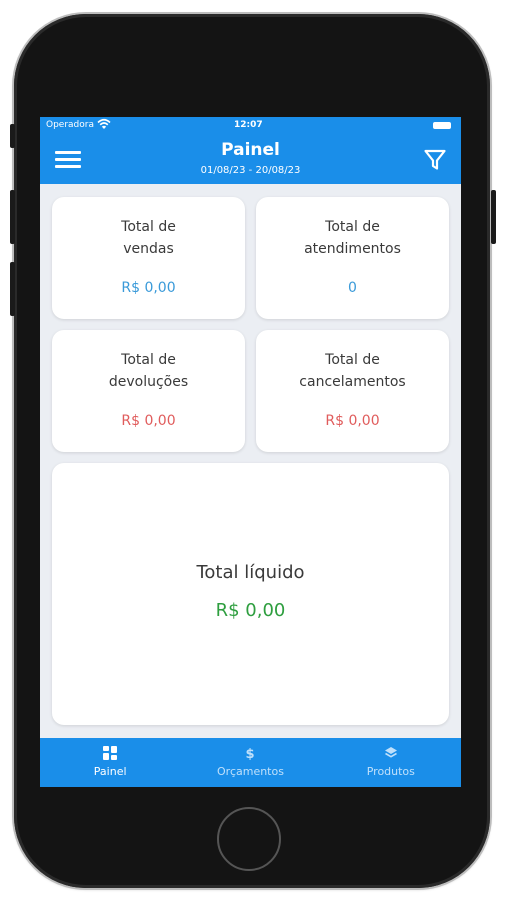 The image size is (507, 900). I want to click on filter-button, so click(435, 160).